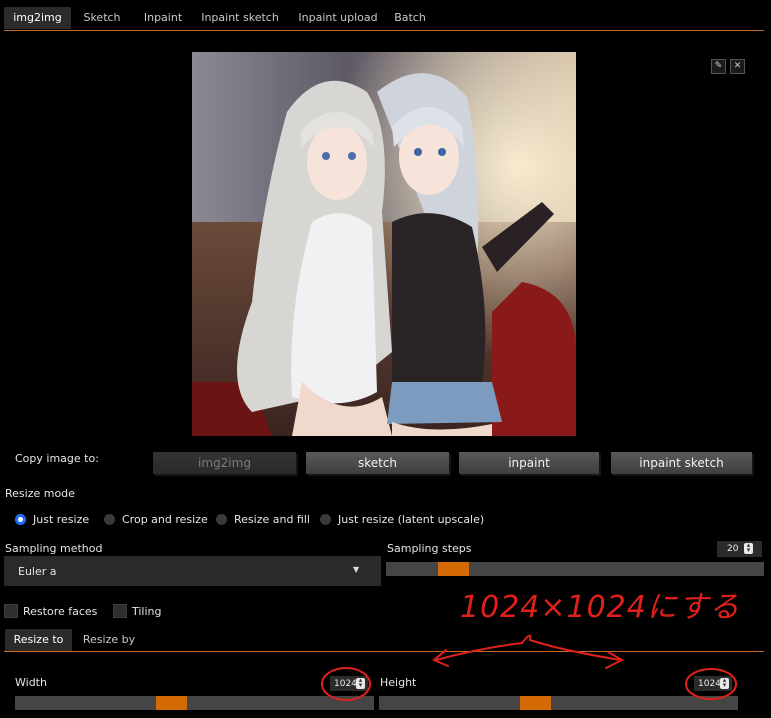 This screenshot has width=771, height=718. Describe the element at coordinates (528, 647) in the screenshot. I see `annotation-arrow` at that location.